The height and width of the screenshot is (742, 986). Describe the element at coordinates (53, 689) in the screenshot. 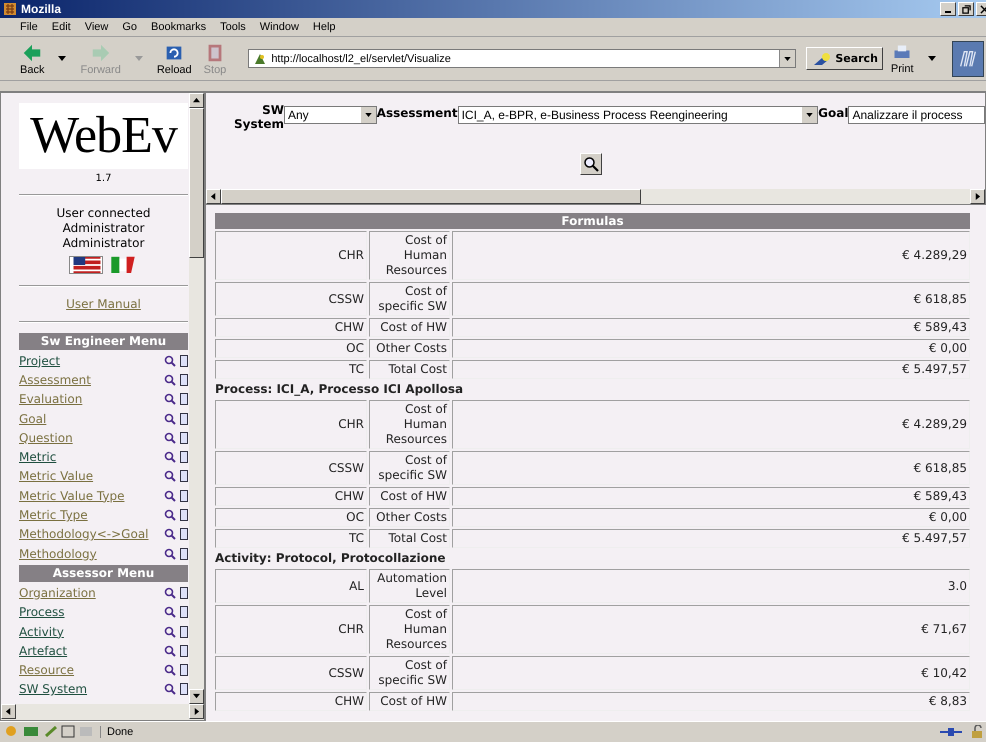

I see `menu-link: SW System` at that location.